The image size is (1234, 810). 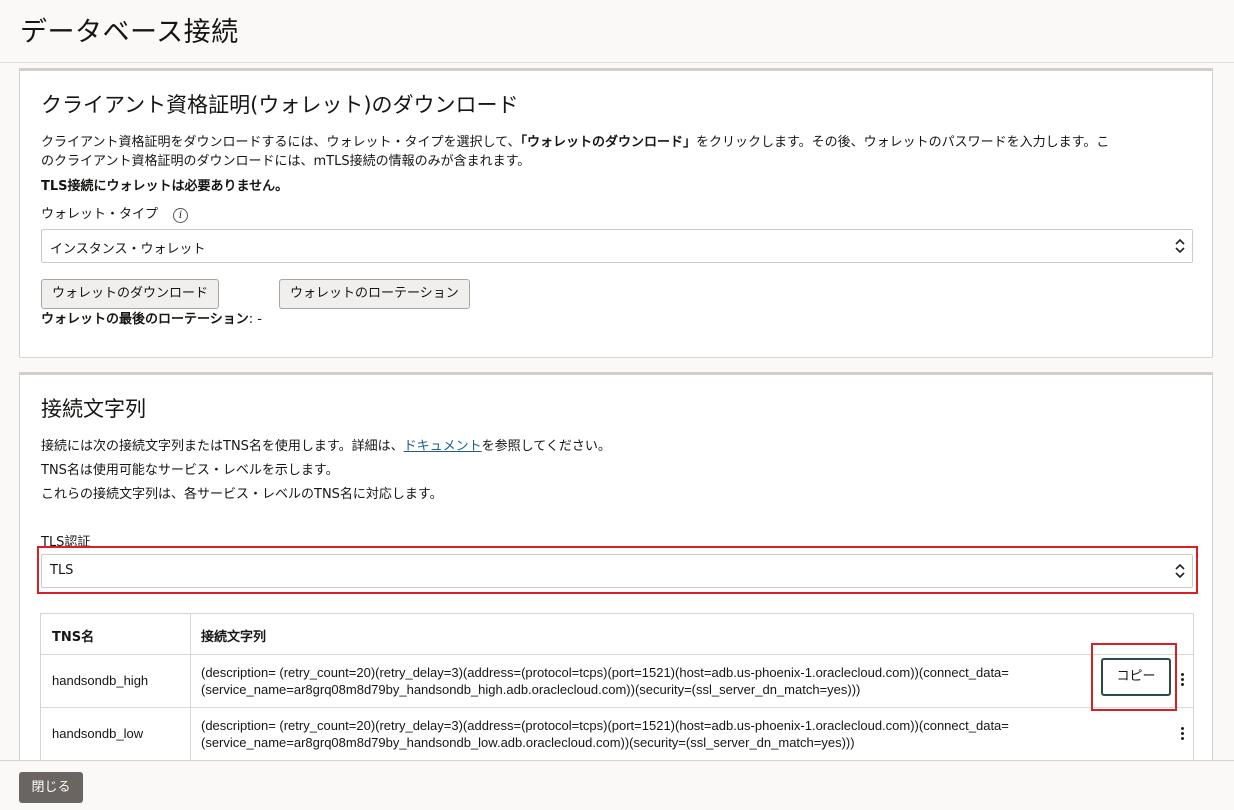 What do you see at coordinates (374, 294) in the screenshot?
I see `wallet-rotation-button: ウォレットのローテーション` at bounding box center [374, 294].